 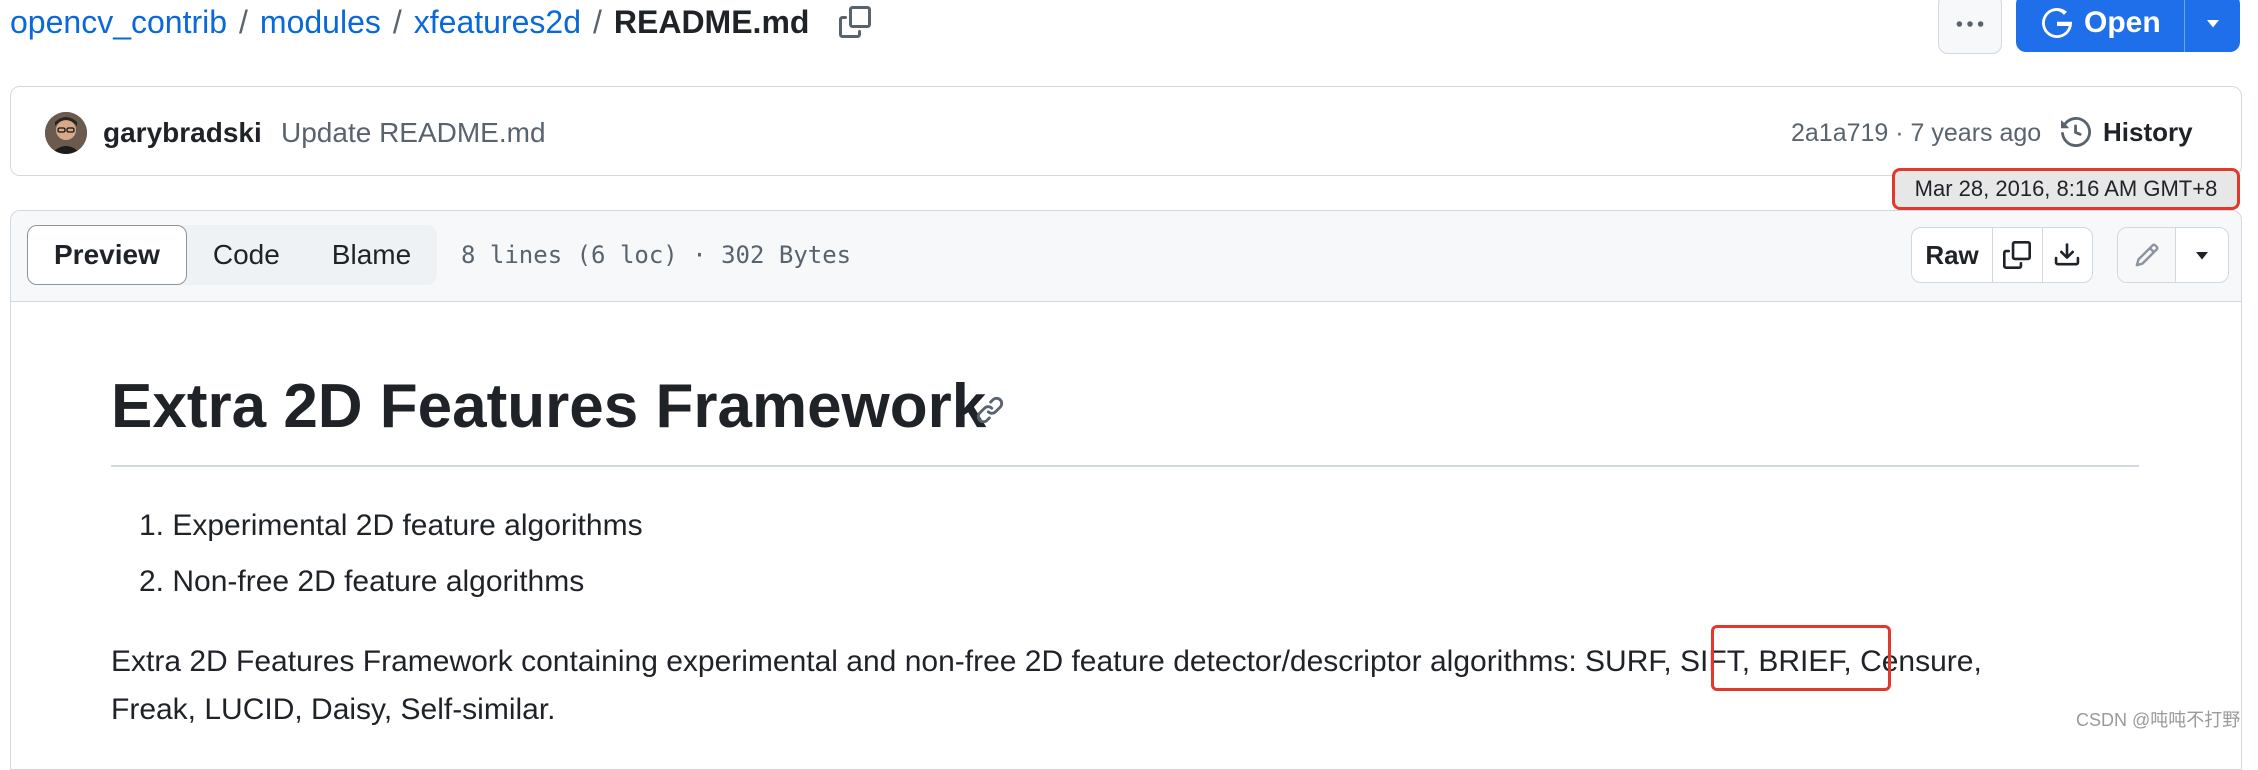 I want to click on edit-dropdown-button, so click(x=2202, y=255).